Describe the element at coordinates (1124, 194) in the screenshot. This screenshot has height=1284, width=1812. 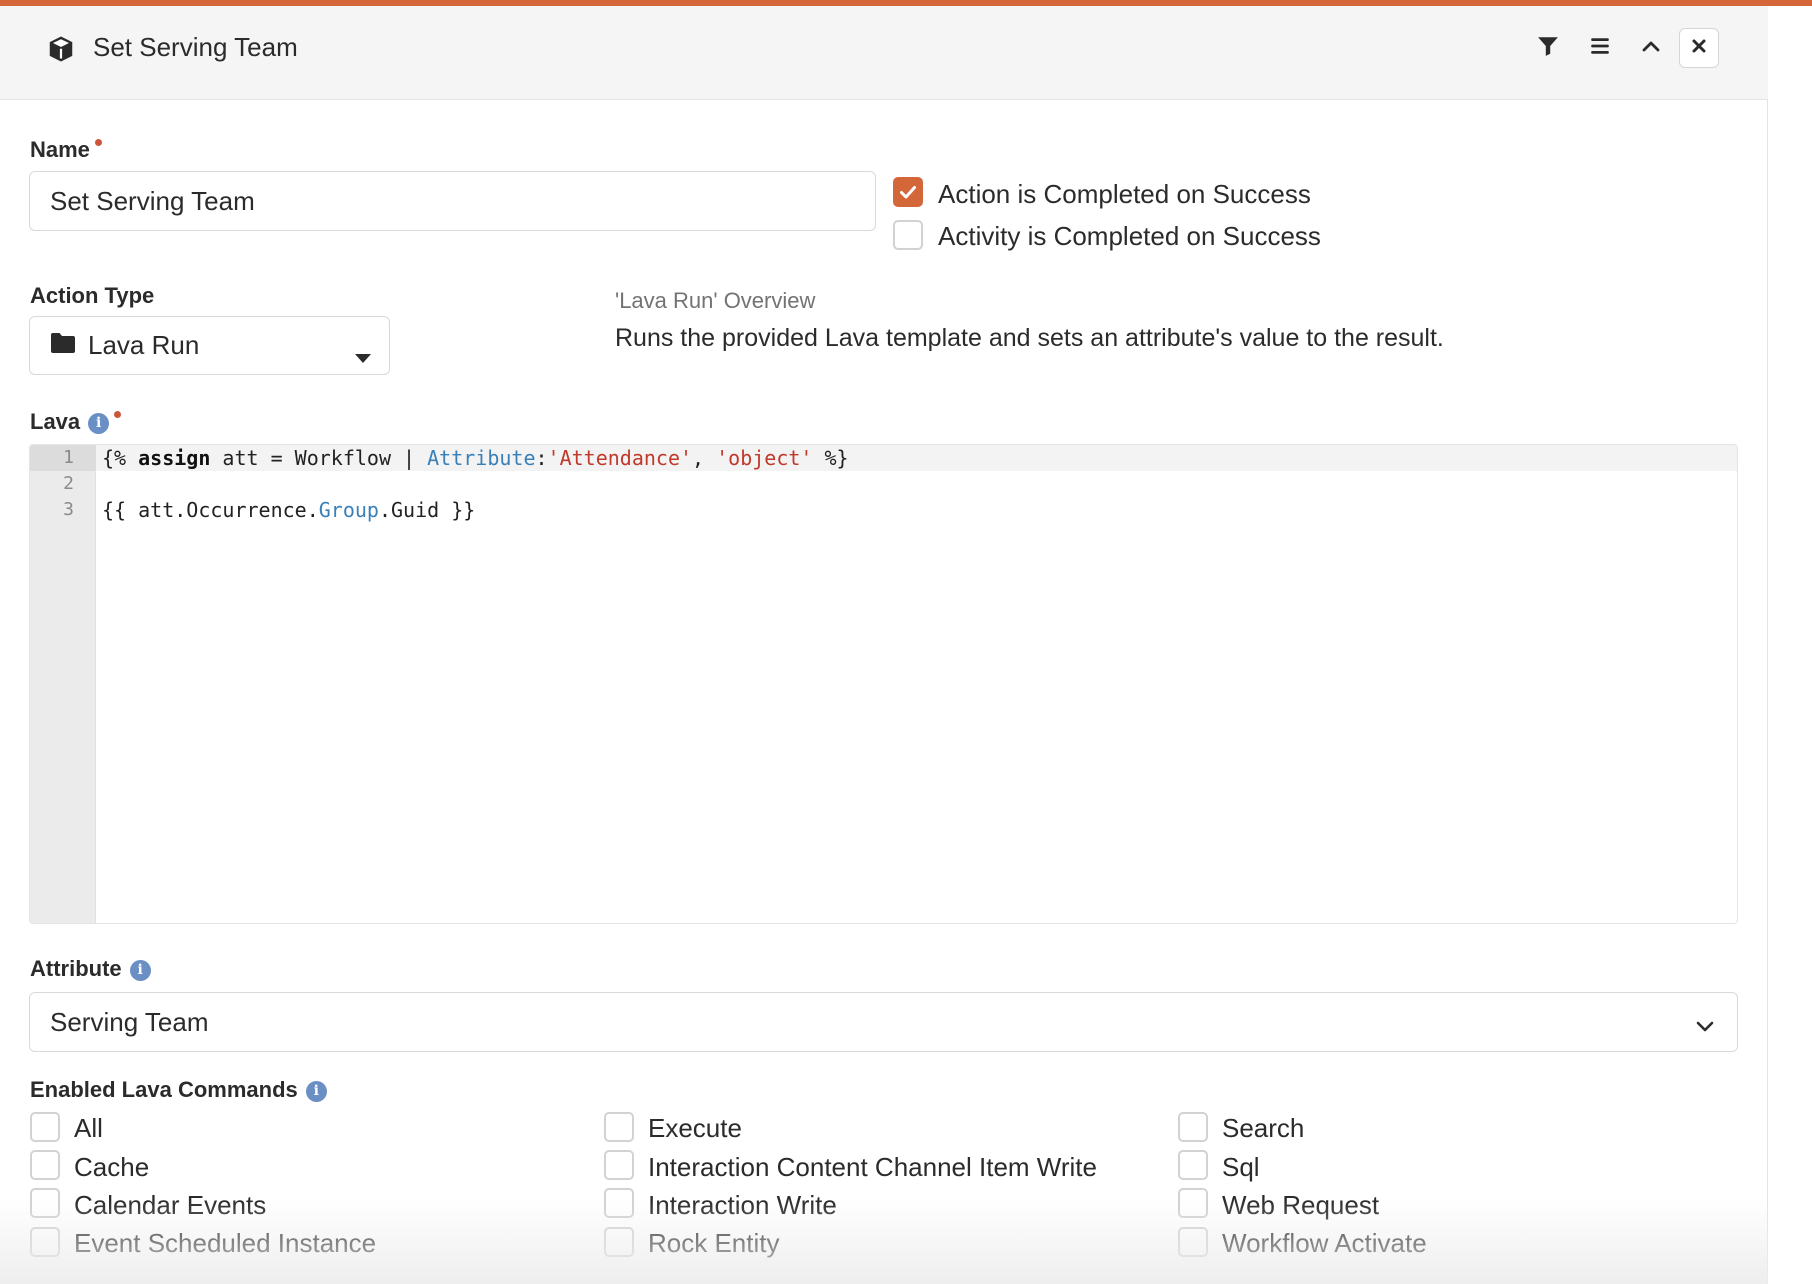
I see `action-completed-label: Action is Completed on Success` at that location.